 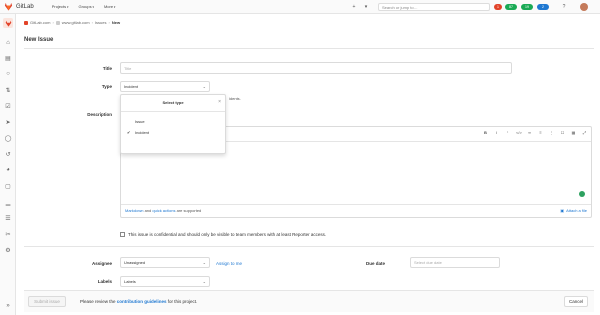 What do you see at coordinates (309, 48) in the screenshot?
I see `title-divider` at bounding box center [309, 48].